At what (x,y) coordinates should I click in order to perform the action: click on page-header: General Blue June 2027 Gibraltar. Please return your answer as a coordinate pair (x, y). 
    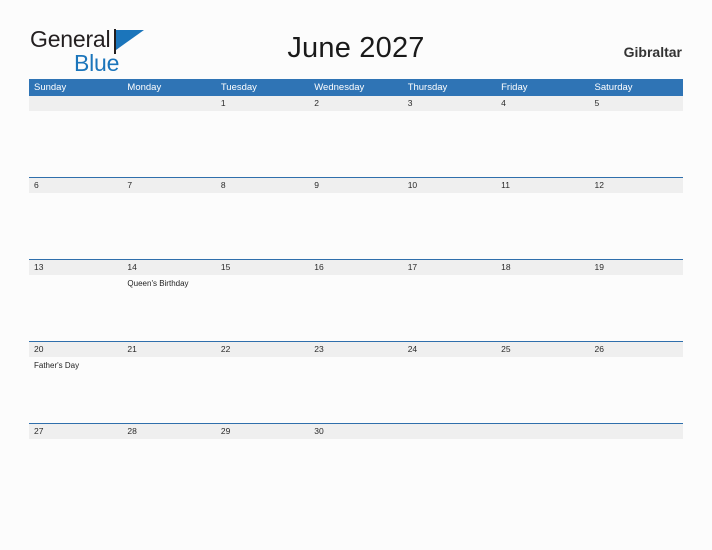
    Looking at the image, I should click on (356, 39).